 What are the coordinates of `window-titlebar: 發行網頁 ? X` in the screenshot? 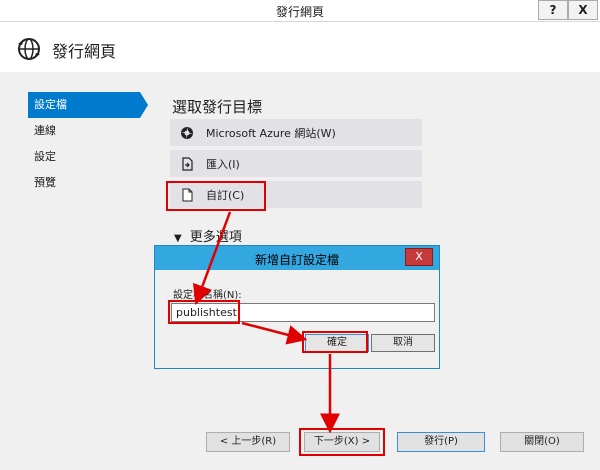 It's located at (300, 11).